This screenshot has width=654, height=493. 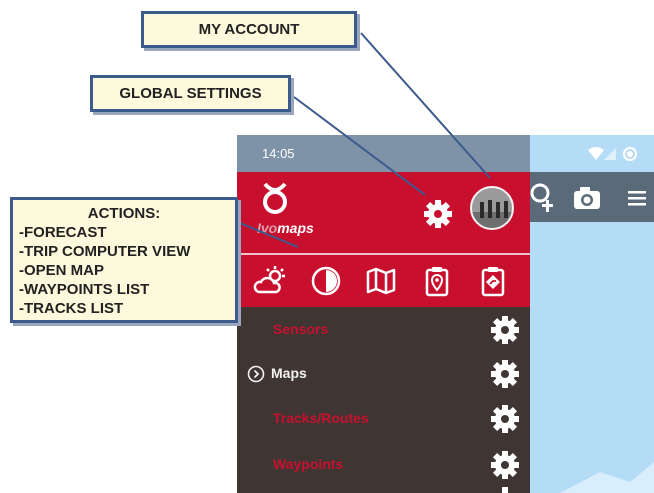 I want to click on drawer-actions-row, so click(x=383, y=281).